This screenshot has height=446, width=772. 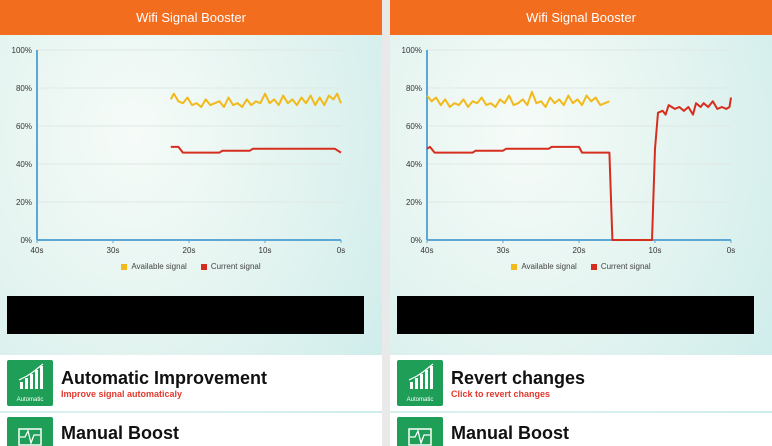 I want to click on card-subtitle: Improve signal automaticaly, so click(x=122, y=393).